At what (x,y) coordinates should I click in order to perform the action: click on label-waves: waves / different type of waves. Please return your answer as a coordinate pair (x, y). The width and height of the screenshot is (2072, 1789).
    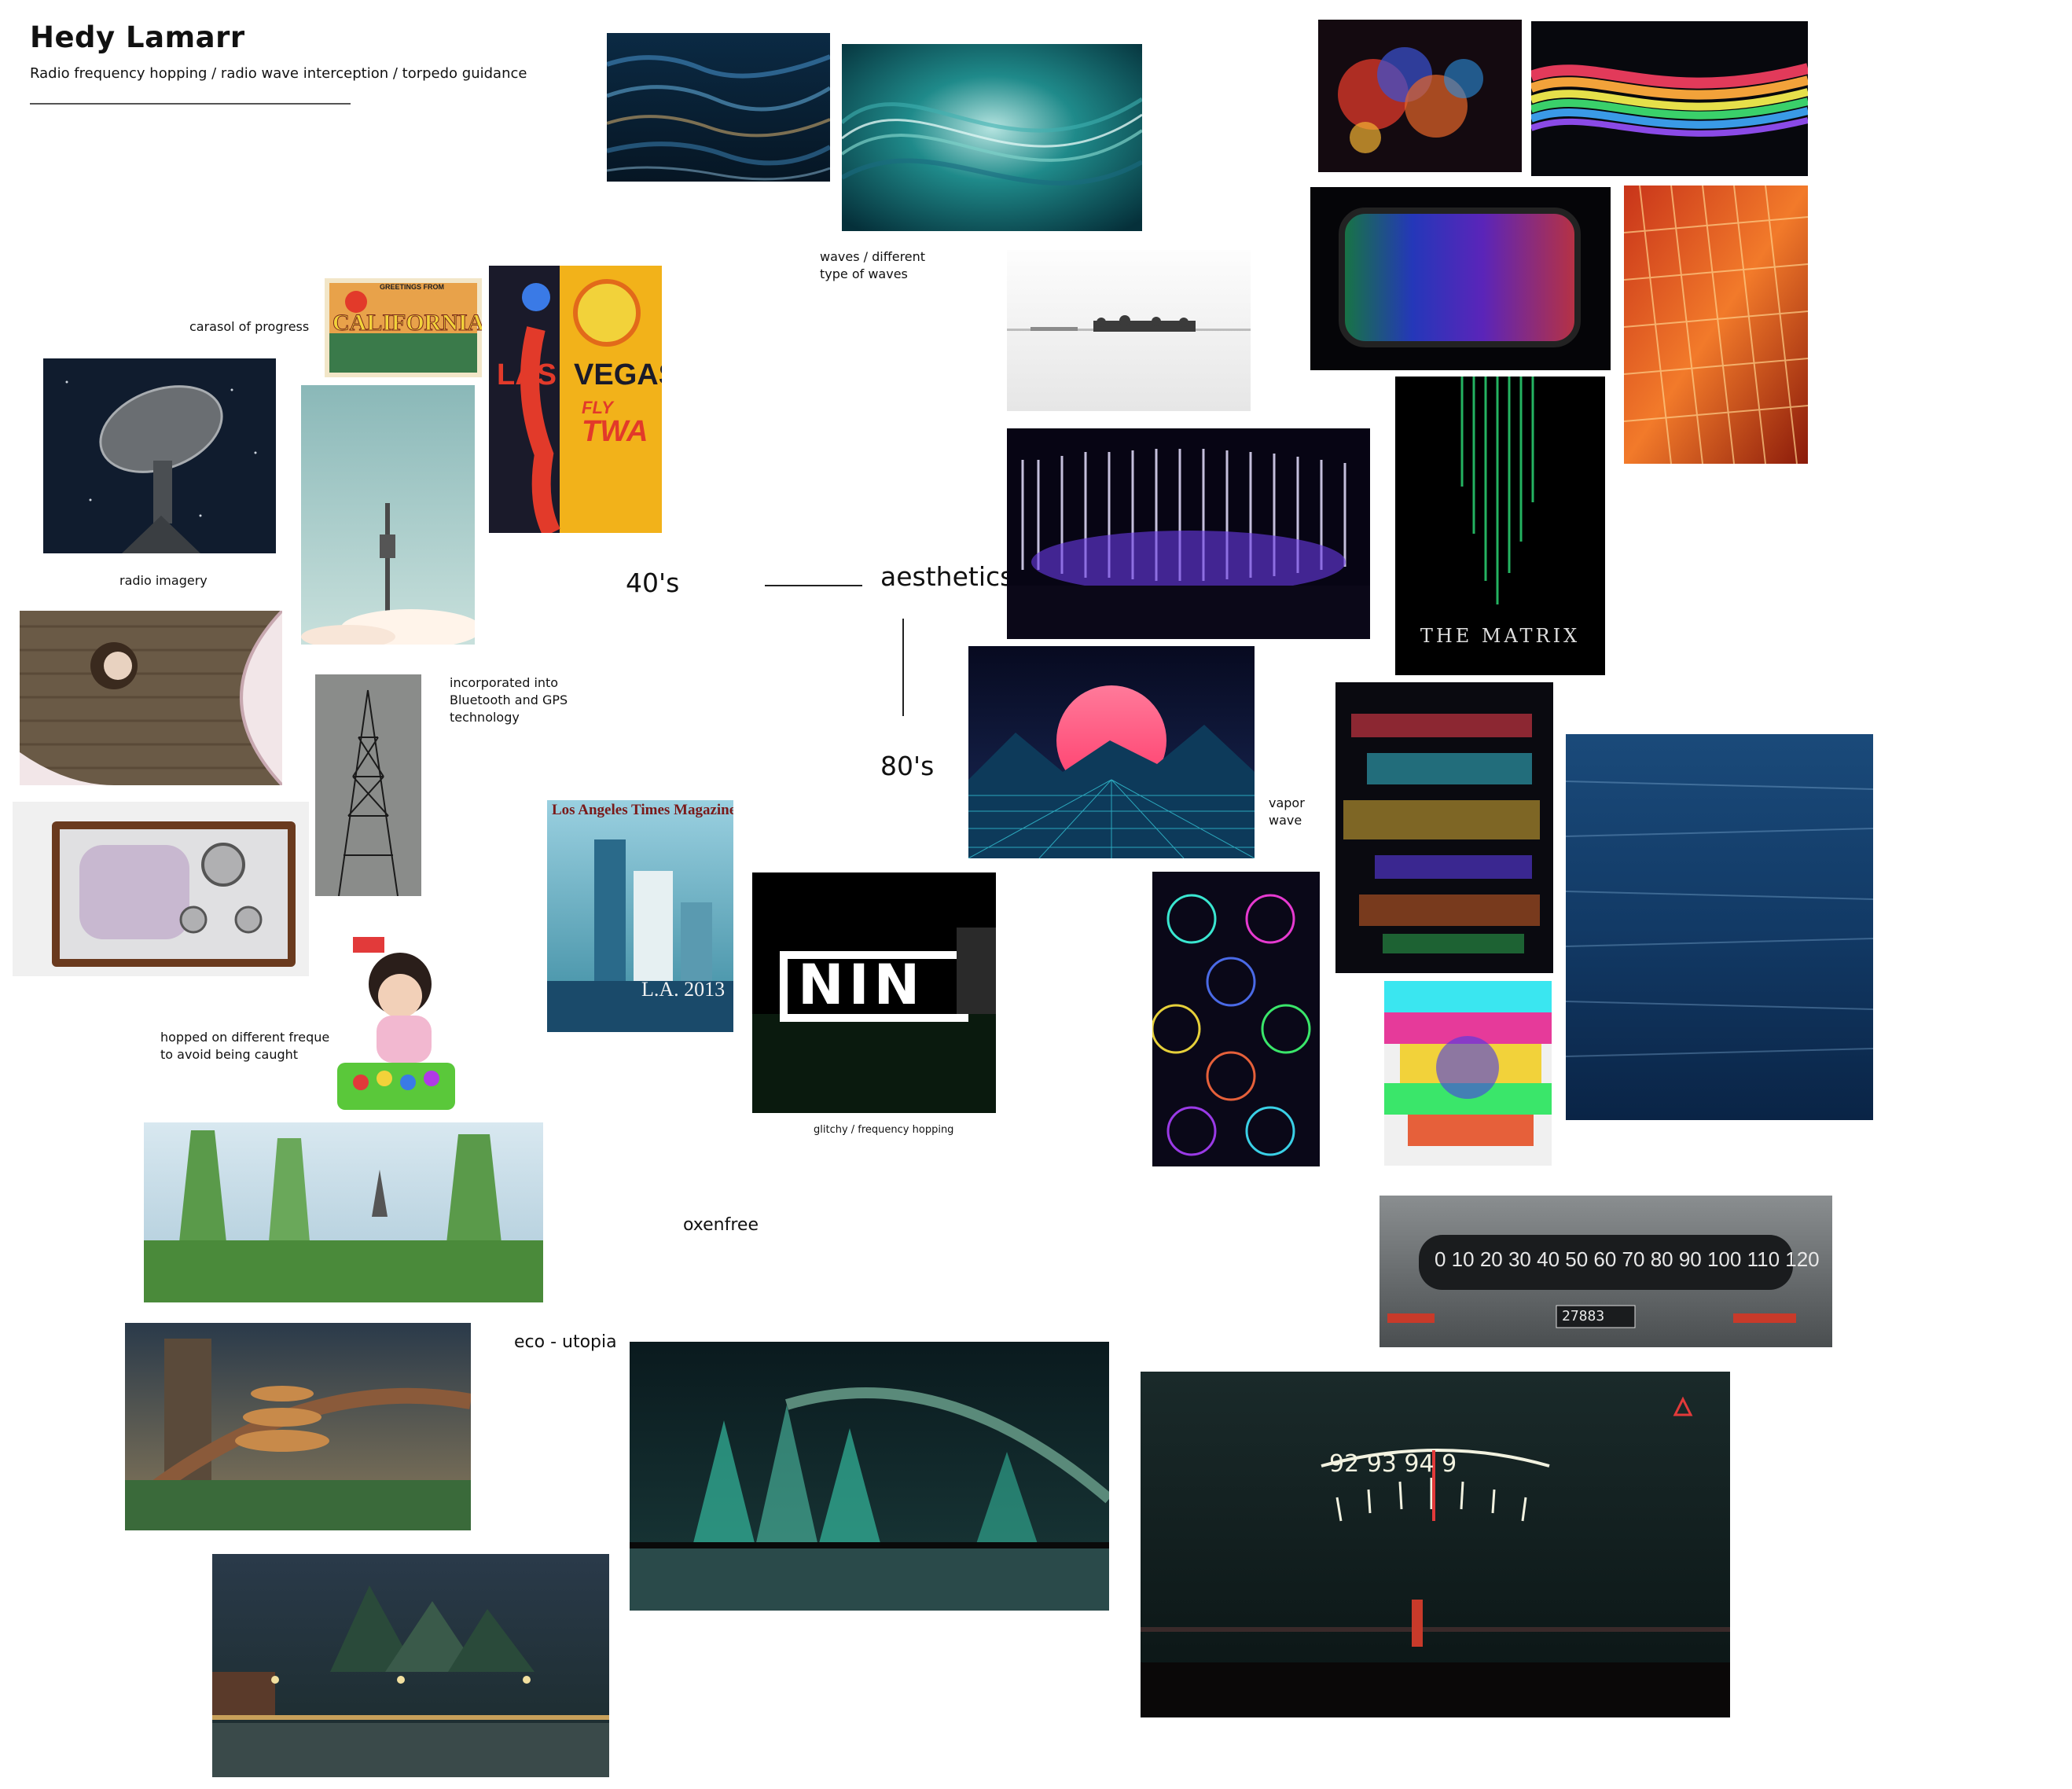
    Looking at the image, I should click on (873, 265).